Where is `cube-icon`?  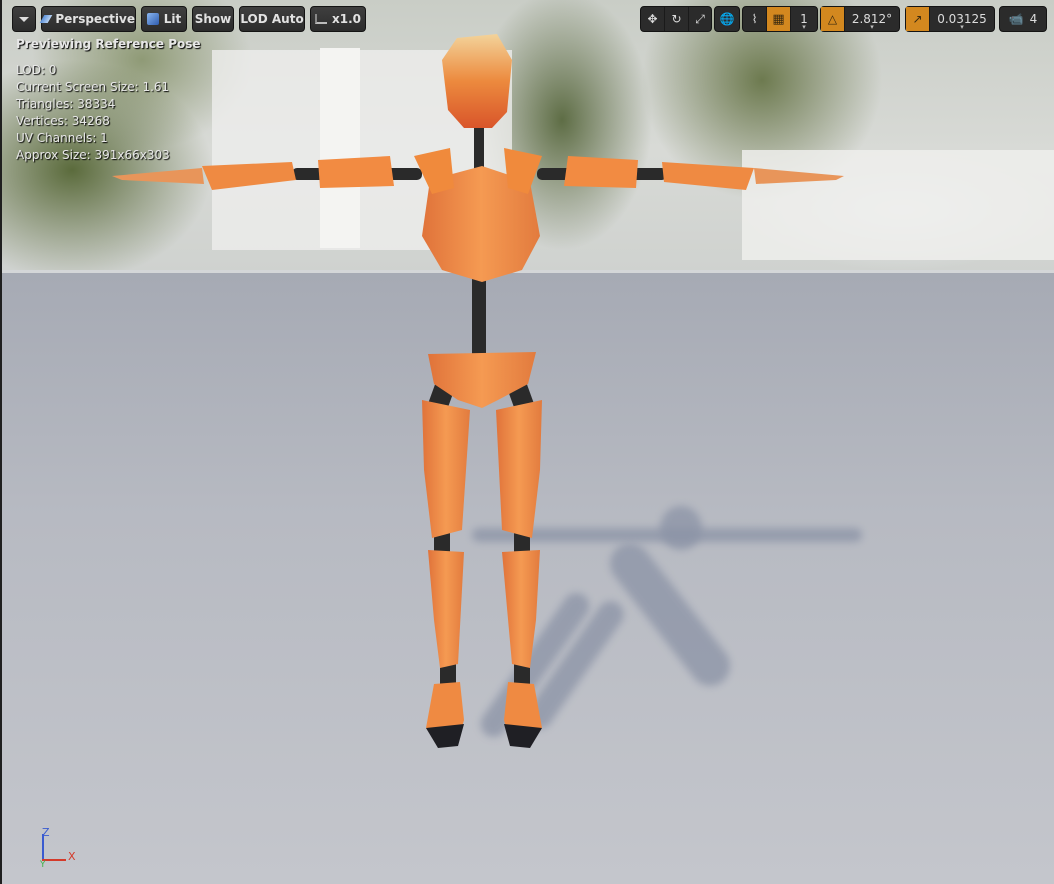
cube-icon is located at coordinates (152, 19).